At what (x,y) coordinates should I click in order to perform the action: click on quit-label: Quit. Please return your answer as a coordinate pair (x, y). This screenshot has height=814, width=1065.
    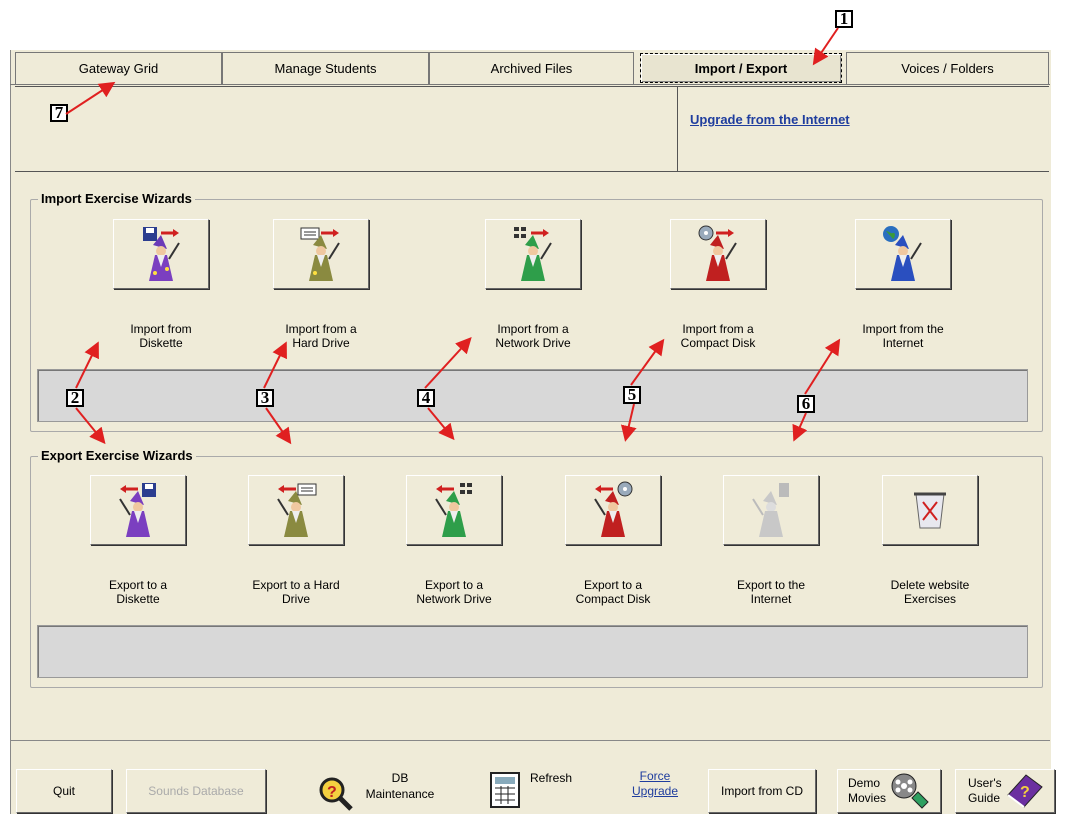
    Looking at the image, I should click on (63, 791).